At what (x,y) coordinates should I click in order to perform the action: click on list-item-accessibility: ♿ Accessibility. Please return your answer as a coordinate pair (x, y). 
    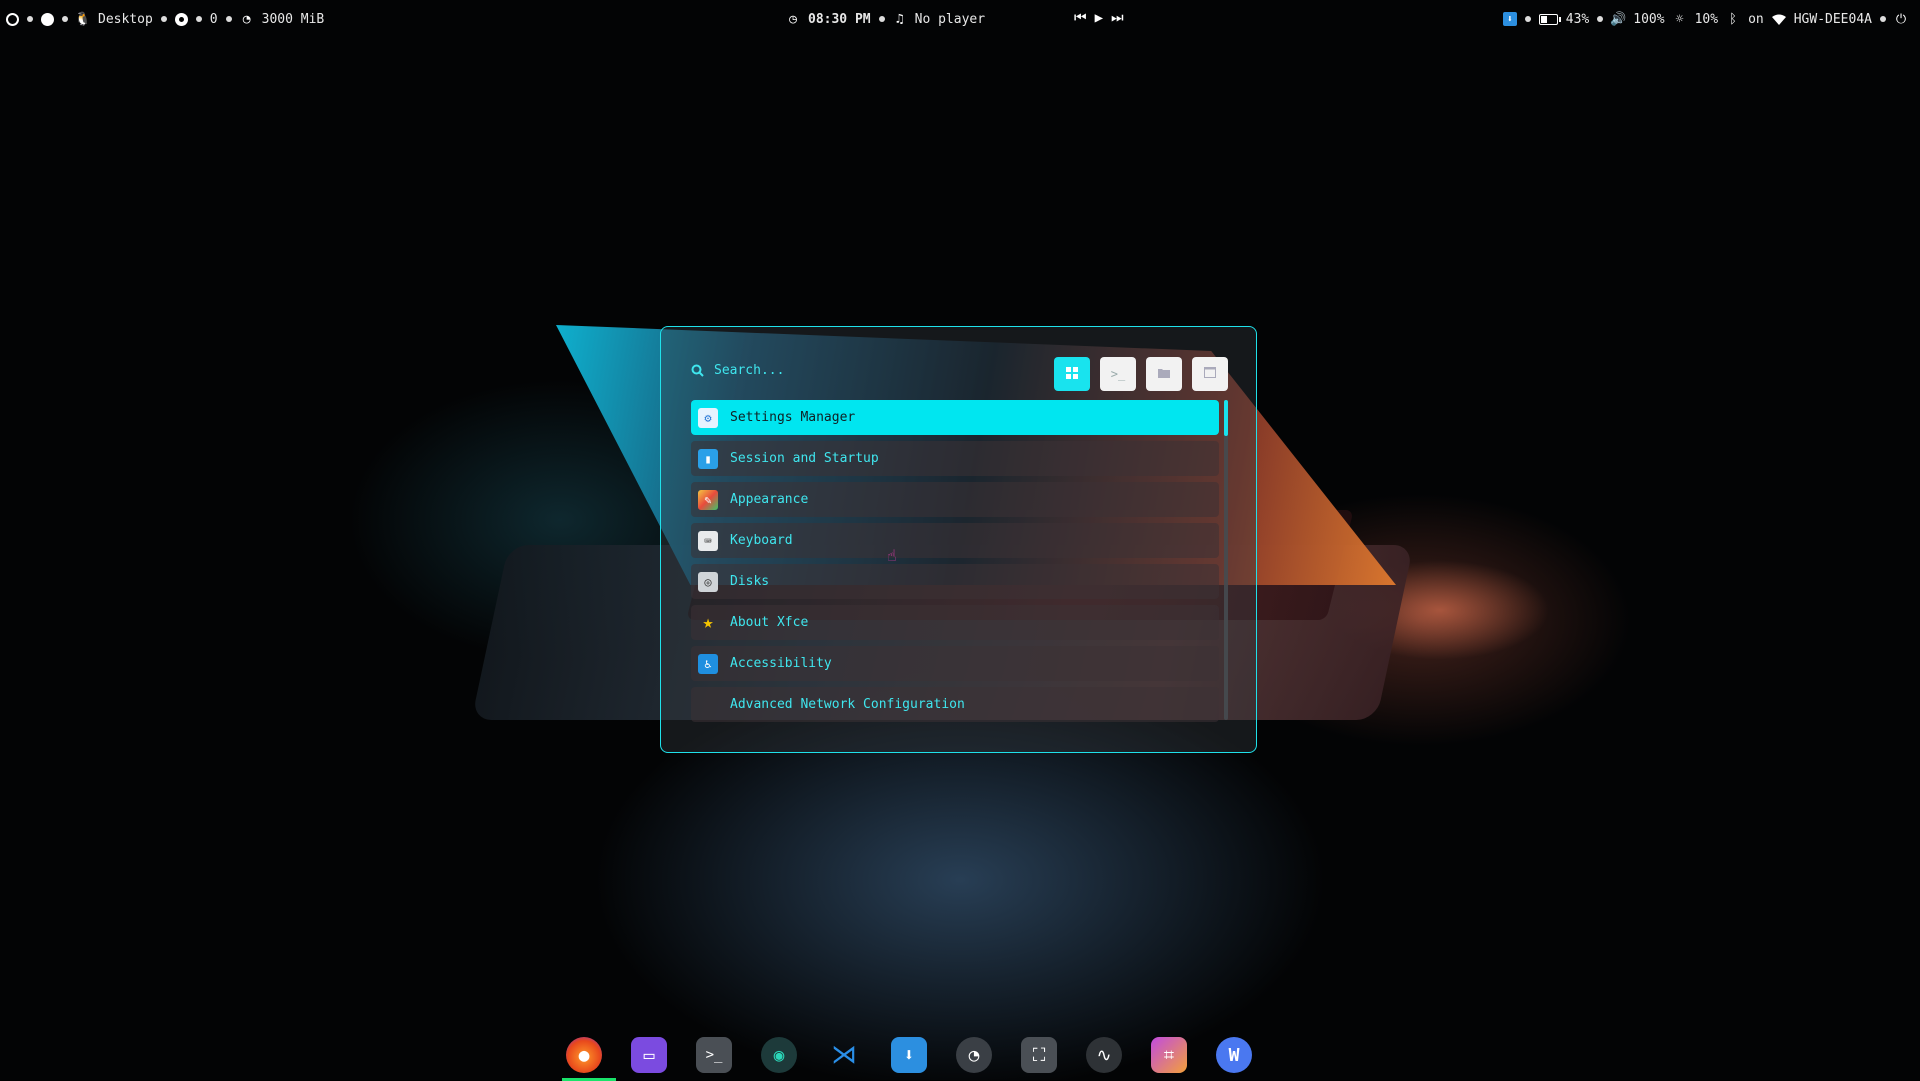
    Looking at the image, I should click on (955, 663).